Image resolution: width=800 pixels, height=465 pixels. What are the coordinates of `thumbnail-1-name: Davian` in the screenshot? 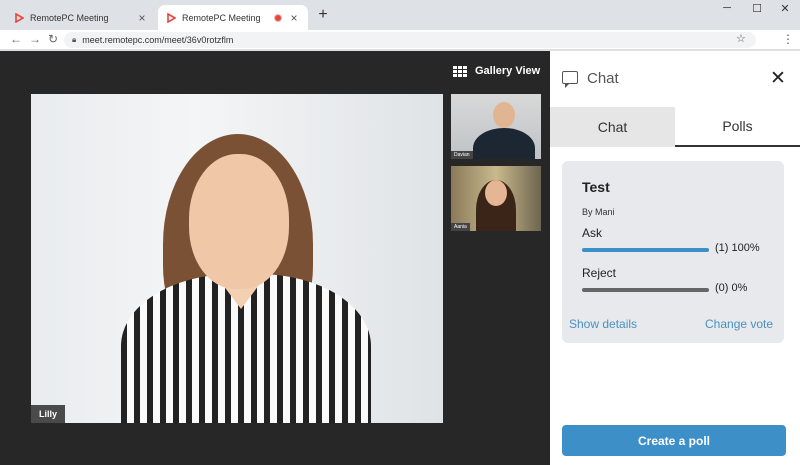 It's located at (462, 155).